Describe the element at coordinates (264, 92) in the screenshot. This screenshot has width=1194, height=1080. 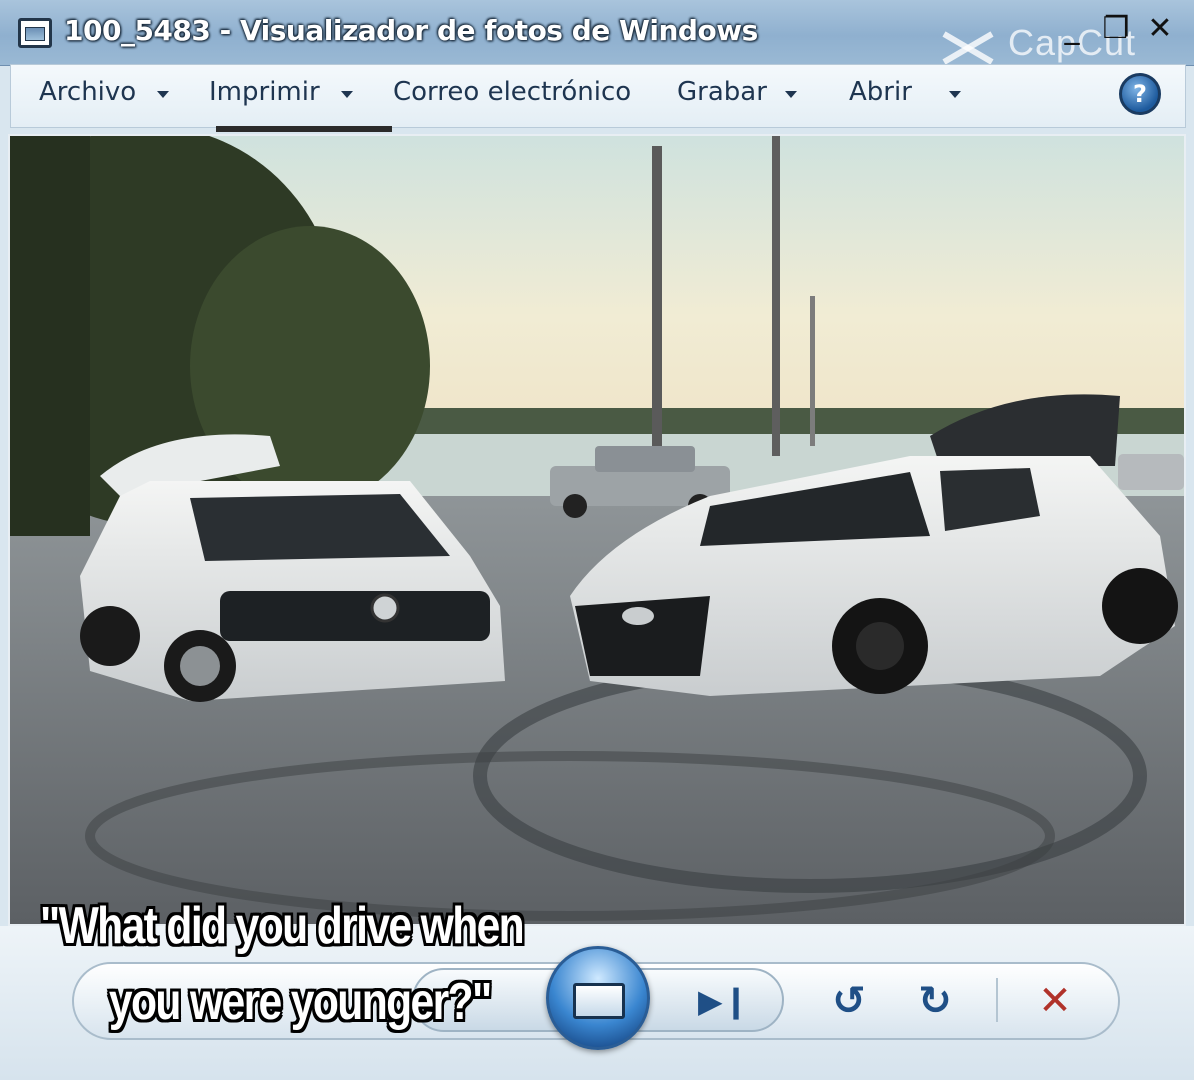
I see `menu-imprimir: Imprimir` at that location.